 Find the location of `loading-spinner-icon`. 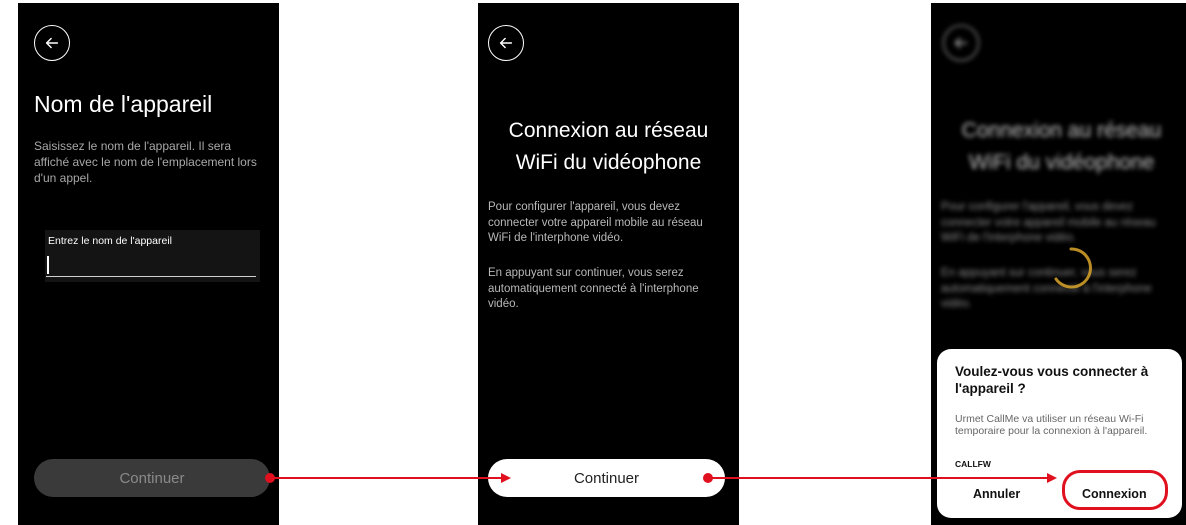

loading-spinner-icon is located at coordinates (1073, 268).